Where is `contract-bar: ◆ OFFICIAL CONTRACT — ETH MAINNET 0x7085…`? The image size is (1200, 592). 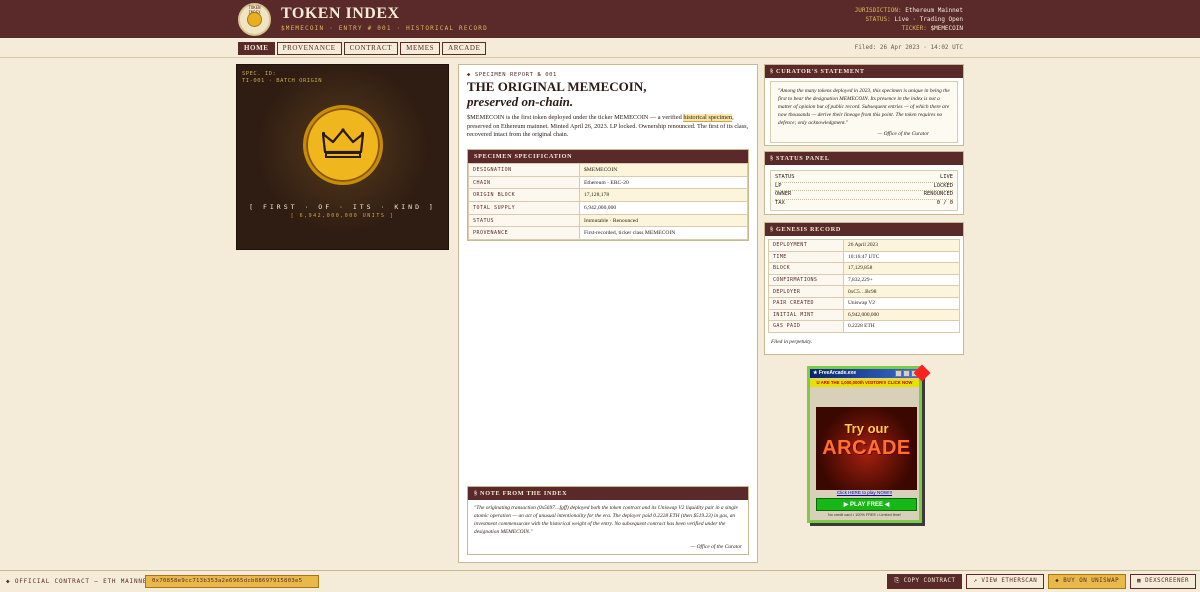
contract-bar: ◆ OFFICIAL CONTRACT — ETH MAINNET 0x7085… is located at coordinates (600, 581).